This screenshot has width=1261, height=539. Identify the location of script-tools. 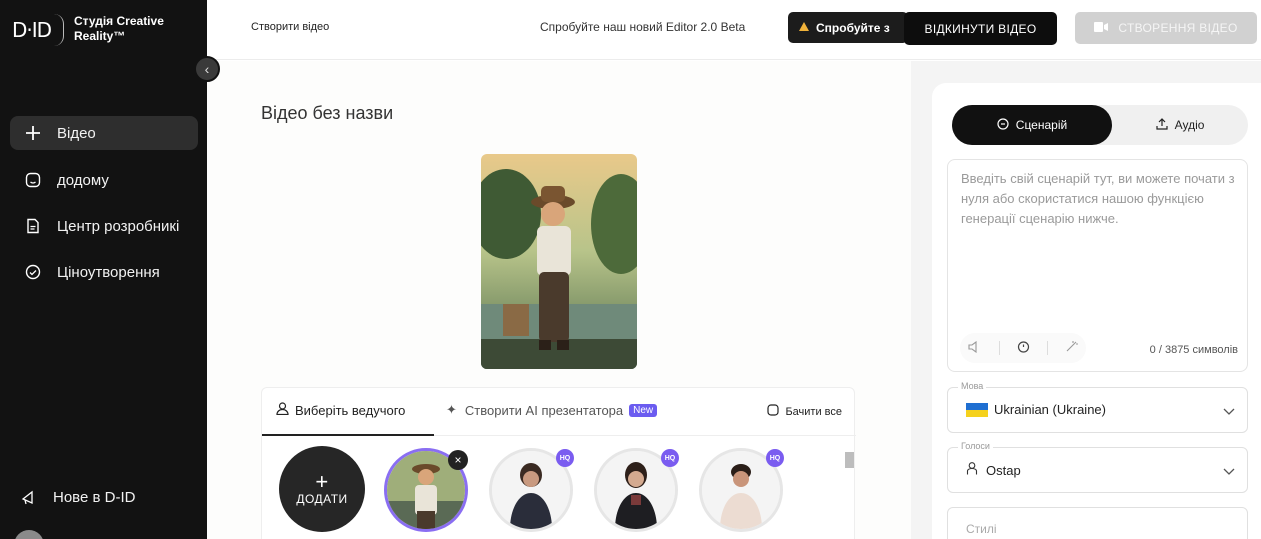
(1023, 348).